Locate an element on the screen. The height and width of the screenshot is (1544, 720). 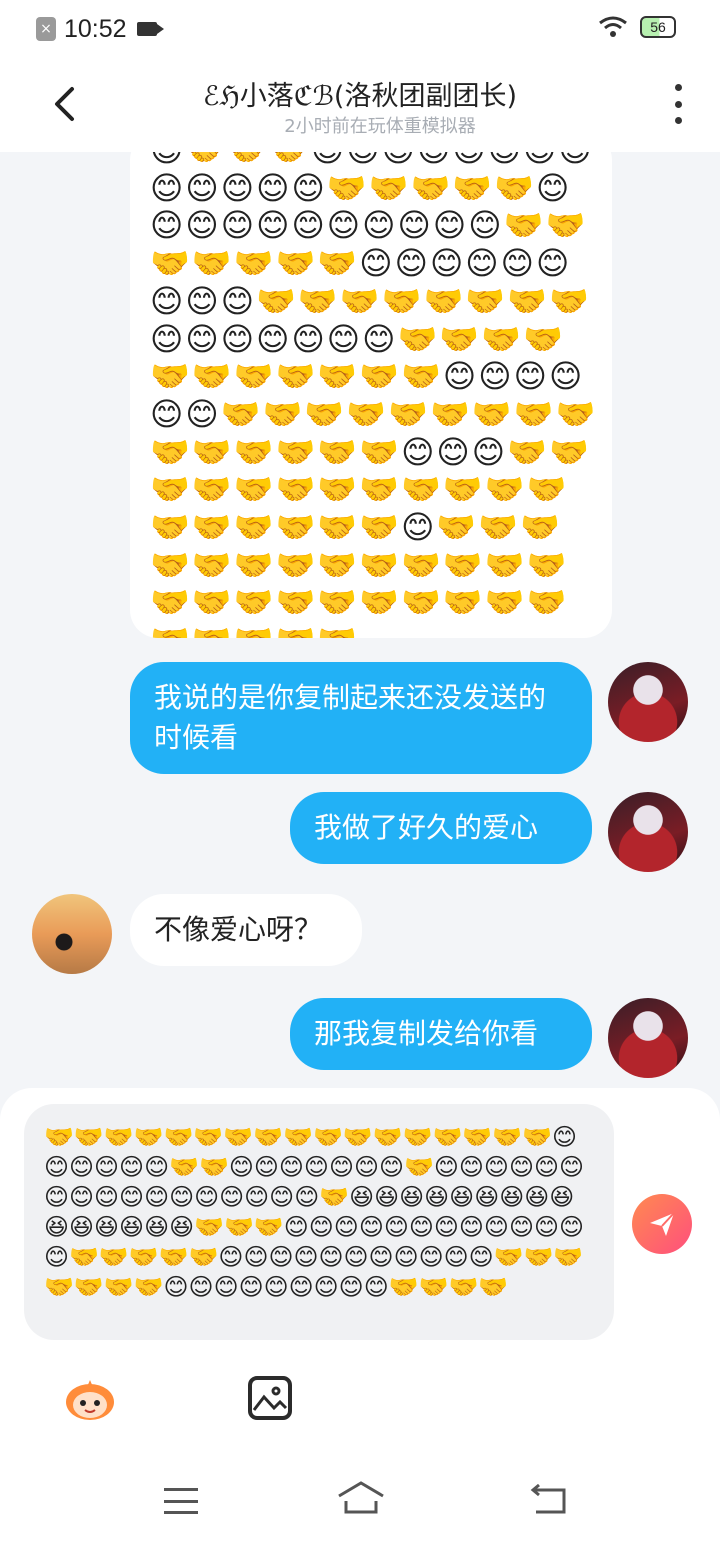
image-icon is located at coordinates (270, 1398).